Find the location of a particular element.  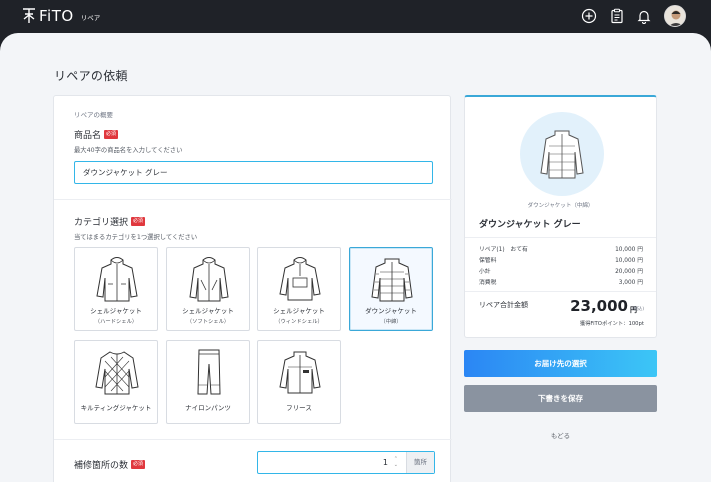

category-hint: 当てはまるカテゴリを1つ選択してください is located at coordinates (136, 237).